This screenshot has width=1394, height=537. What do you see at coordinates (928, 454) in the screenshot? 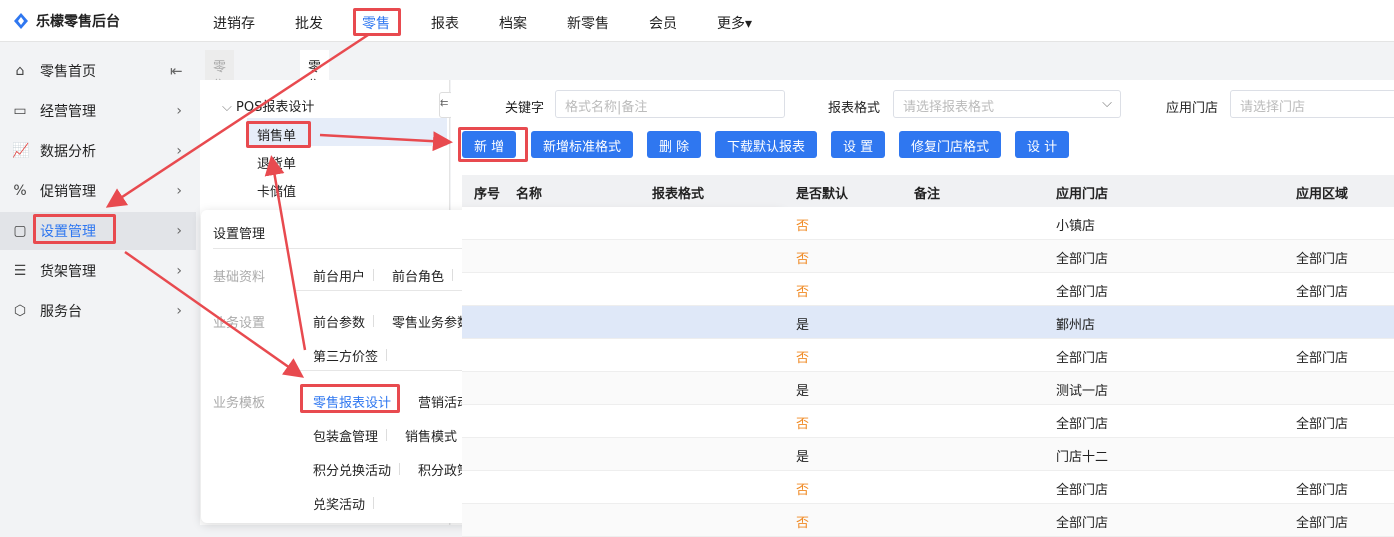
I see `table-row: 是 门店十二` at bounding box center [928, 454].